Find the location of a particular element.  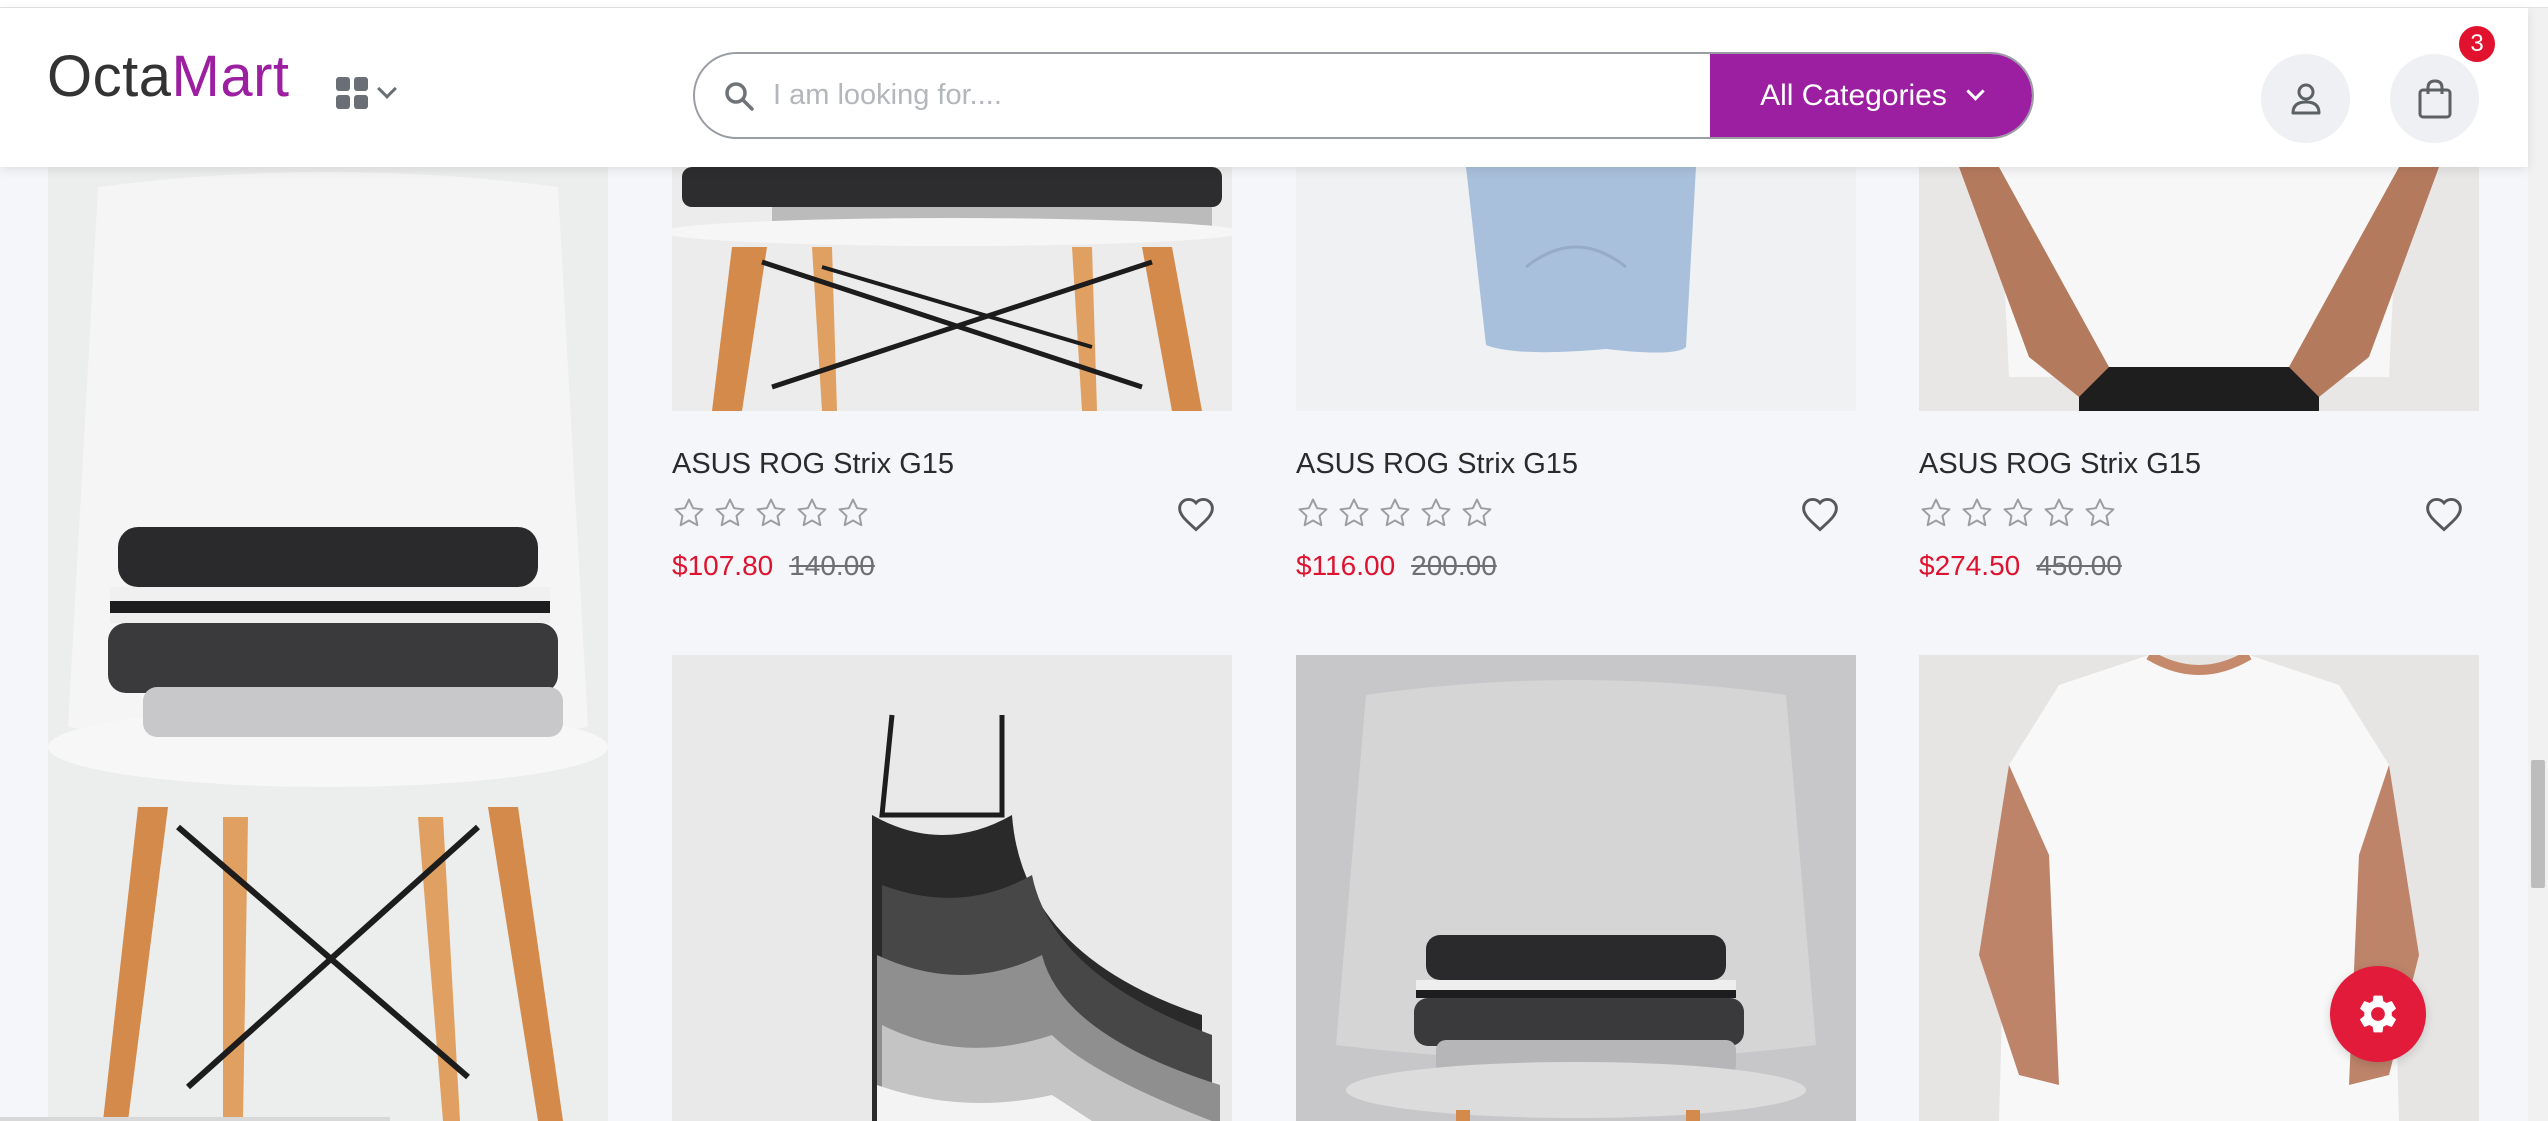

price-row-3: $274.50 450.00 is located at coordinates (2020, 566).